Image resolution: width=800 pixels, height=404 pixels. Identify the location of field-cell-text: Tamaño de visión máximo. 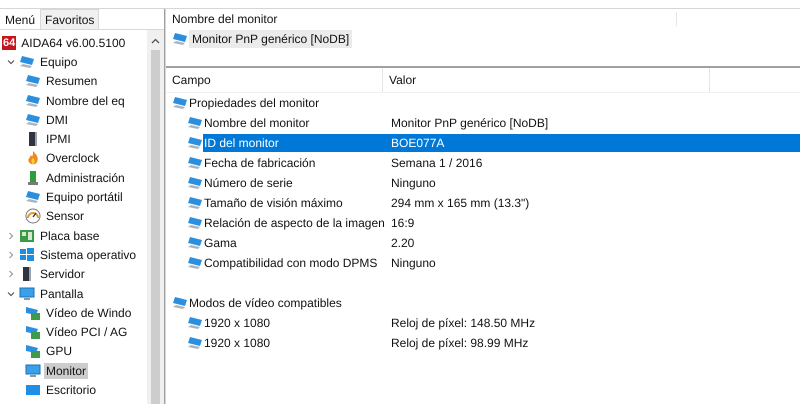
(273, 203).